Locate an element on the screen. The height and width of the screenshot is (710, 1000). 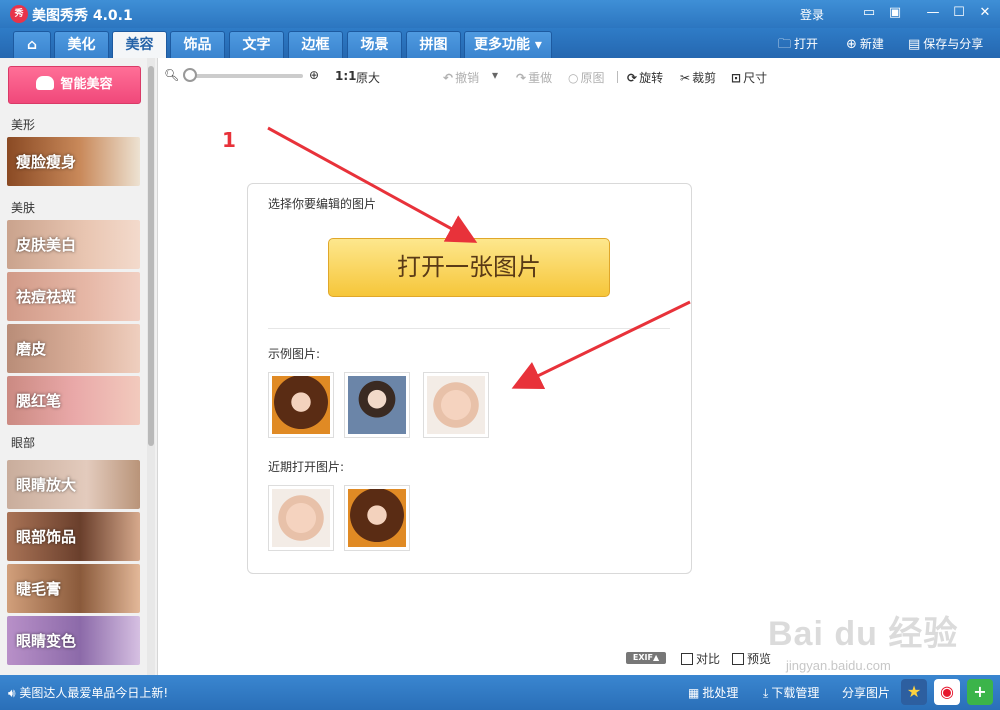
compare-icon is located at coordinates (687, 659).